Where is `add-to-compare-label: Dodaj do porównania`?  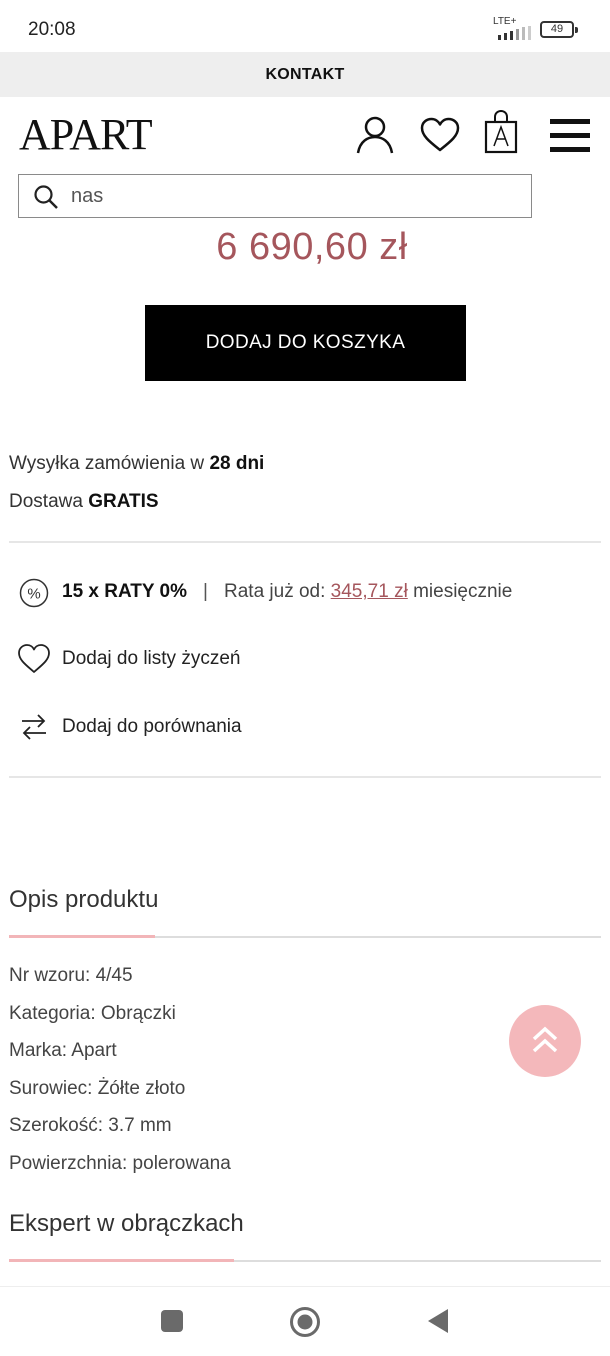
add-to-compare-label: Dodaj do porównania is located at coordinates (152, 726).